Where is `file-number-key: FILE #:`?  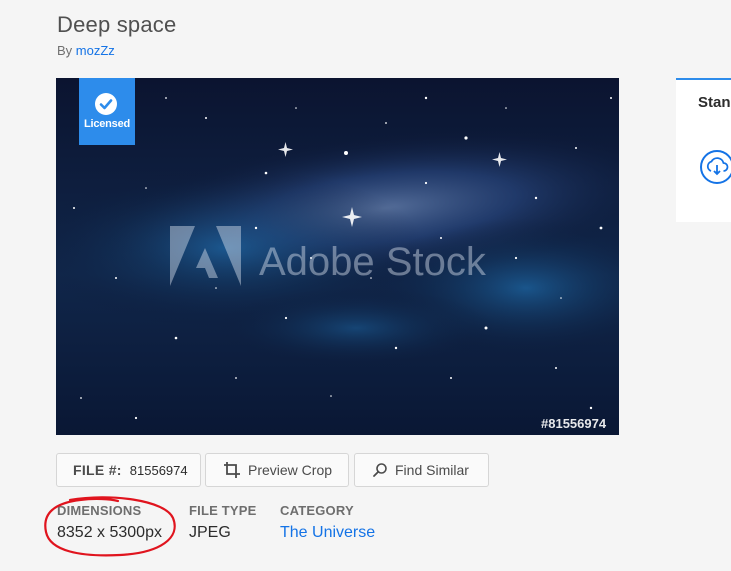
file-number-key: FILE #: is located at coordinates (97, 470).